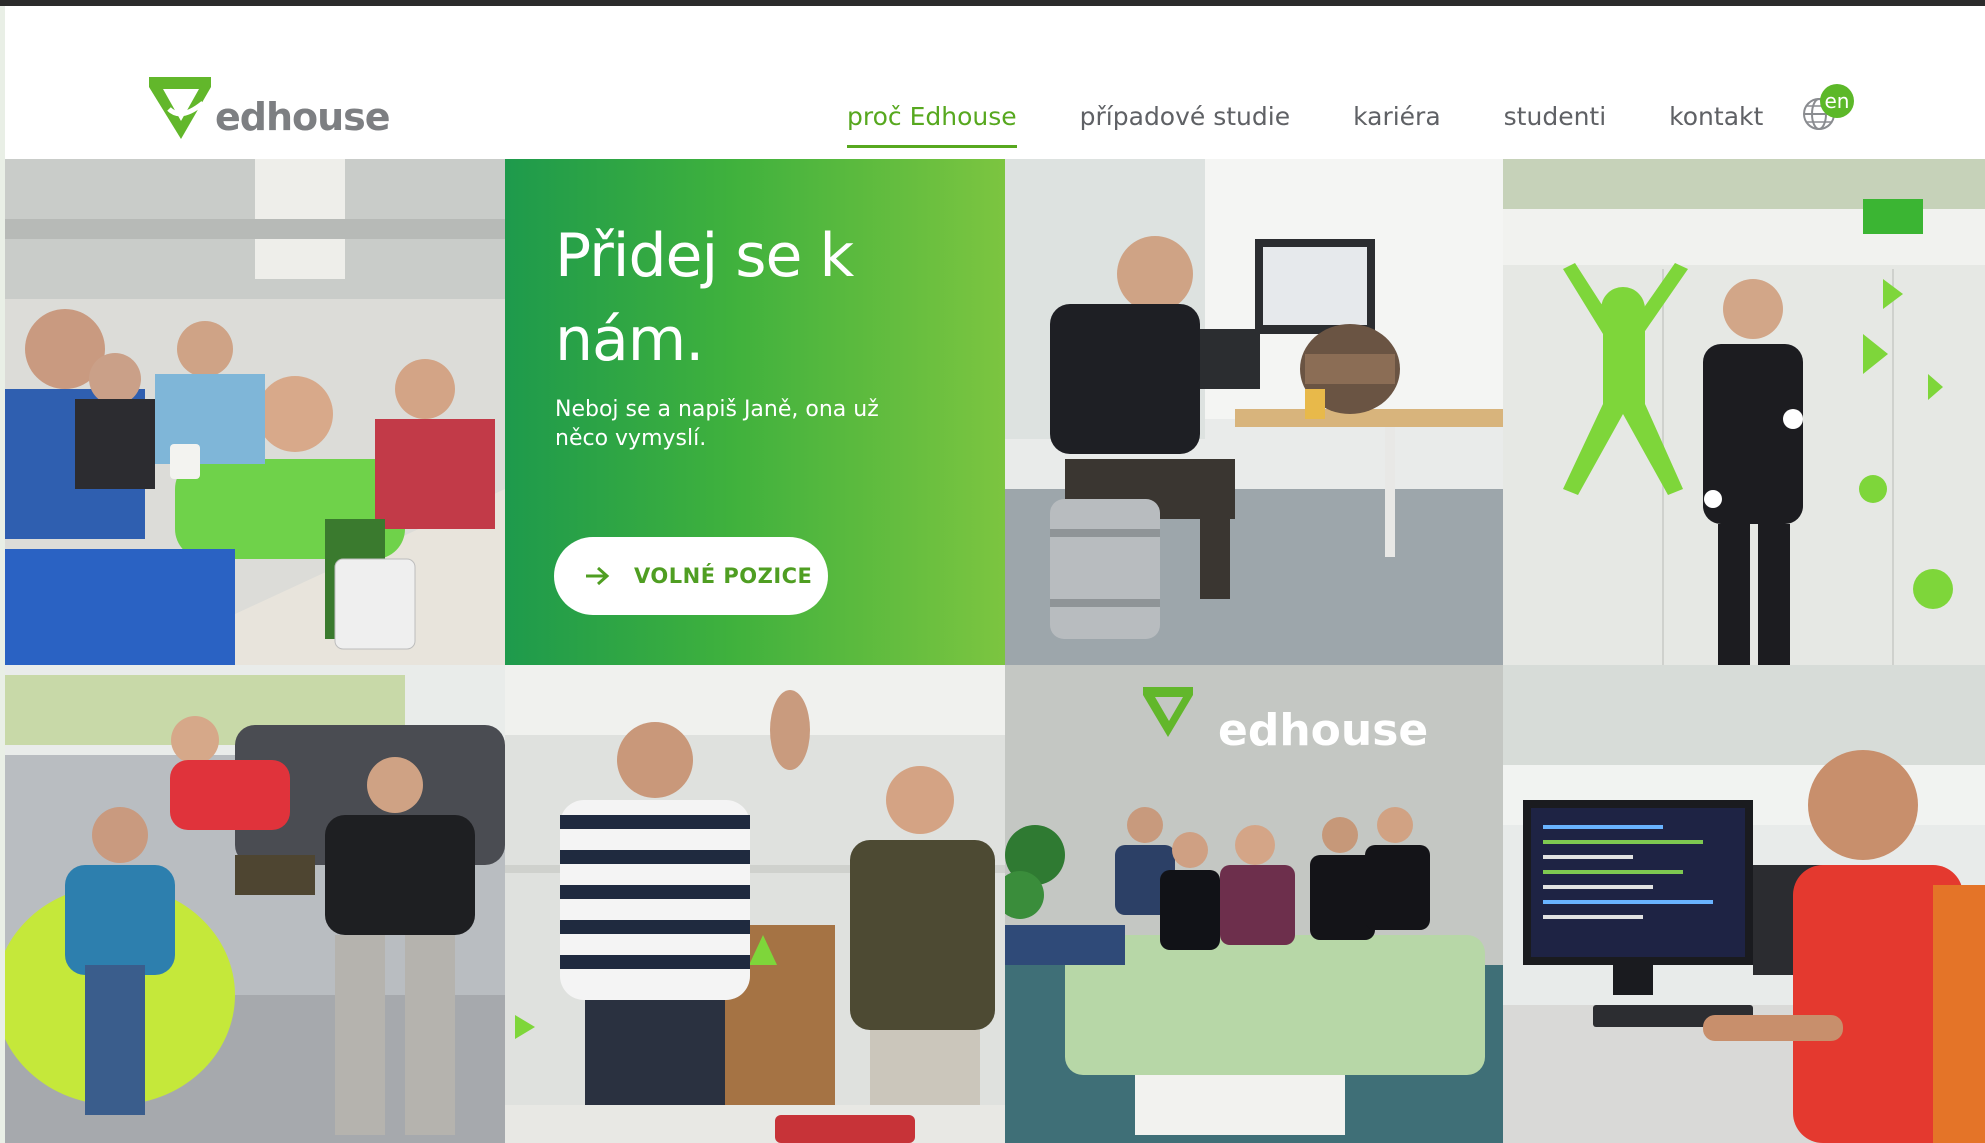 The height and width of the screenshot is (1143, 1985). I want to click on promo-title: Přidej se k nám., so click(704, 298).